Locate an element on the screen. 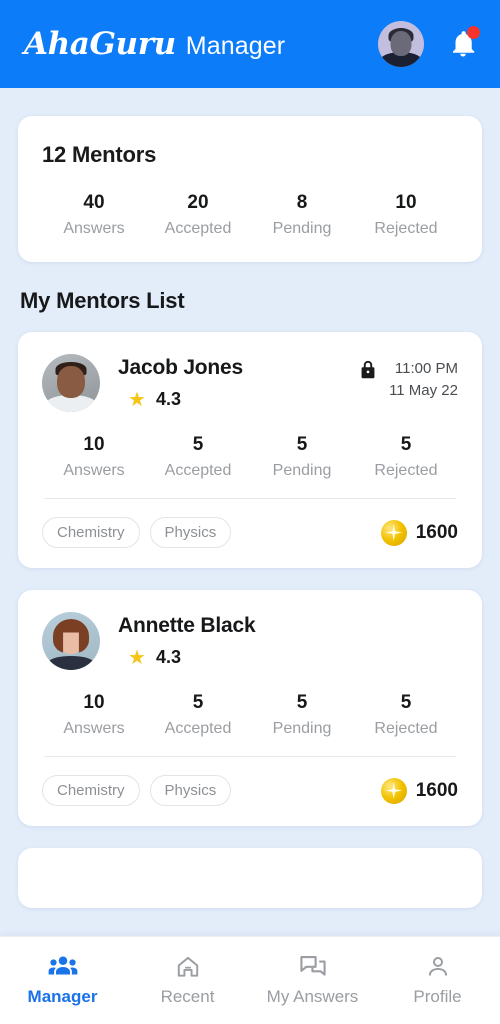  person-icon is located at coordinates (437, 966).